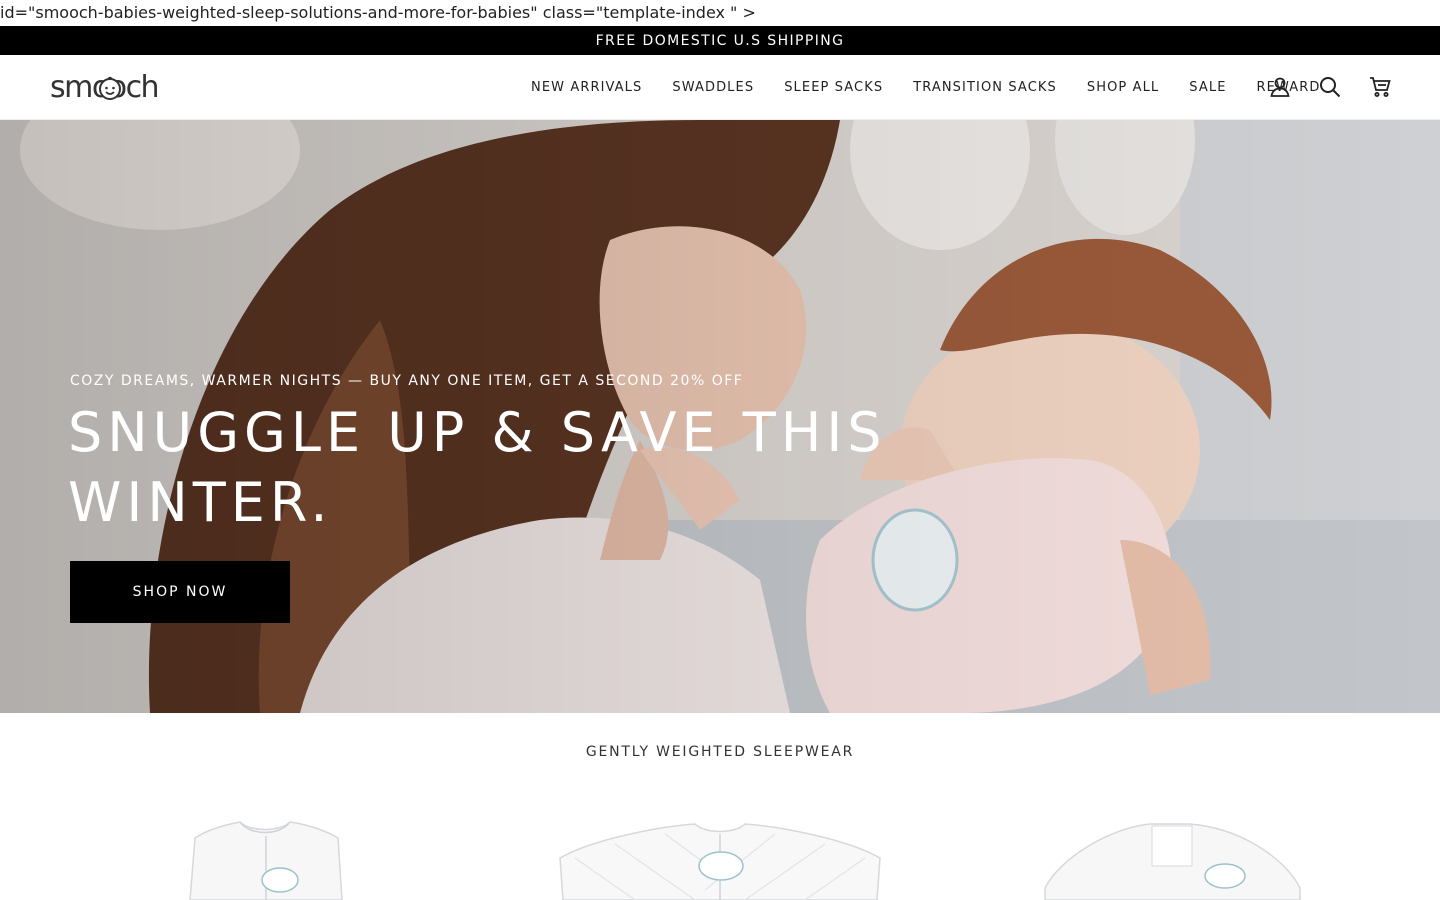 This screenshot has height=900, width=1440. What do you see at coordinates (713, 87) in the screenshot?
I see `nav-item-swaddles: SWADDLES` at bounding box center [713, 87].